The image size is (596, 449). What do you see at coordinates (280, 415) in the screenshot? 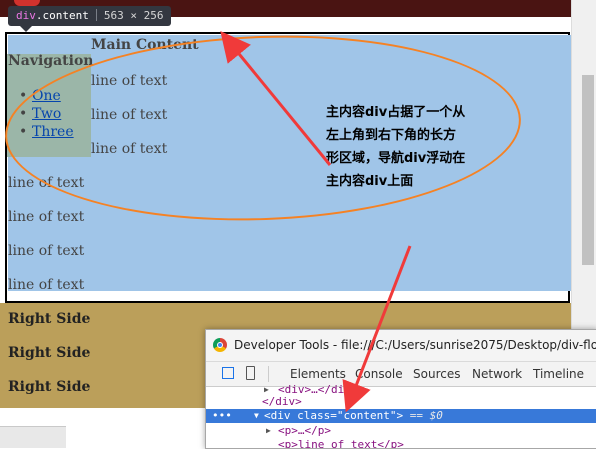
I see `selected-tag: div` at bounding box center [280, 415].